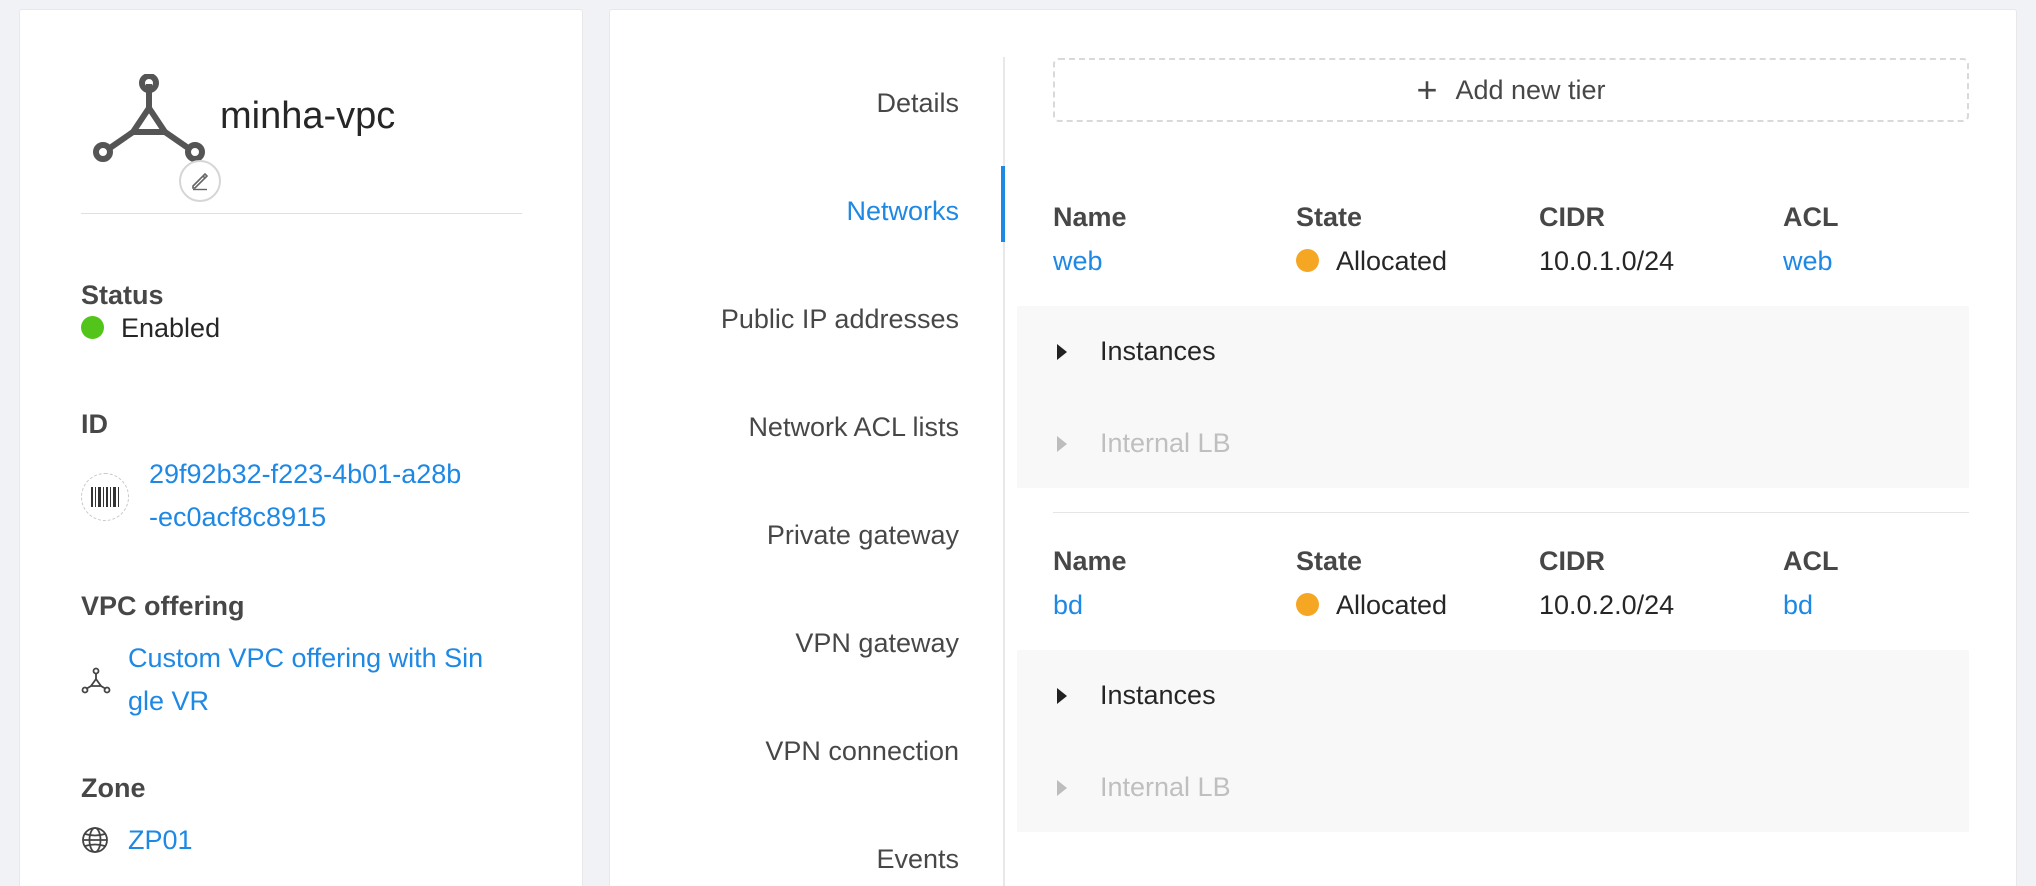  Describe the element at coordinates (305, 474) in the screenshot. I see `id-value-line1: 29f92b32-f223-4b01-a28b` at that location.